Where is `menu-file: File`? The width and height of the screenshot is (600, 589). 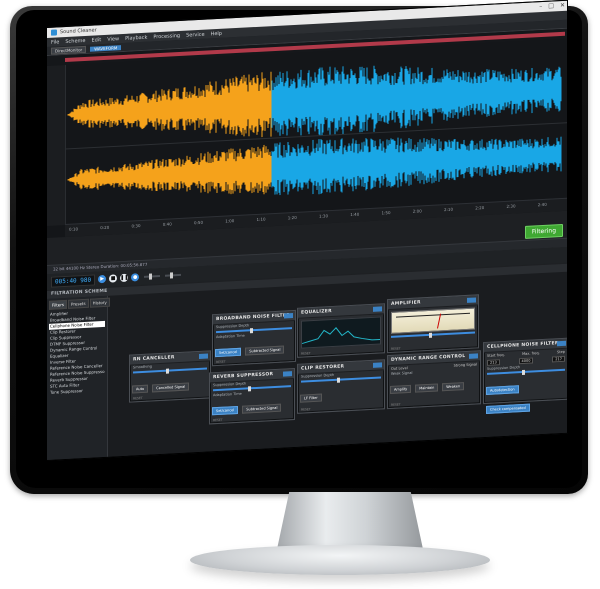 menu-file: File is located at coordinates (55, 42).